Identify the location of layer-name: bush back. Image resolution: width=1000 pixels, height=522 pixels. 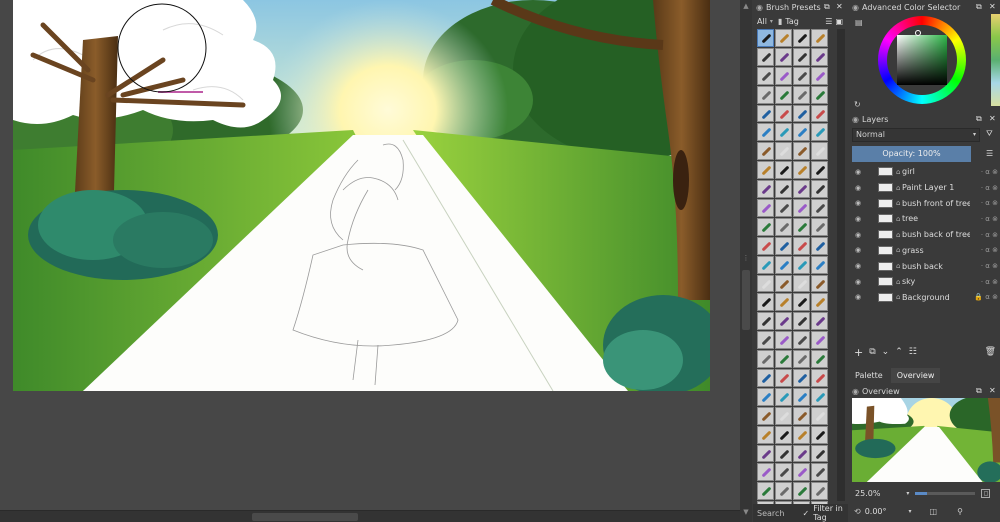
(936, 266).